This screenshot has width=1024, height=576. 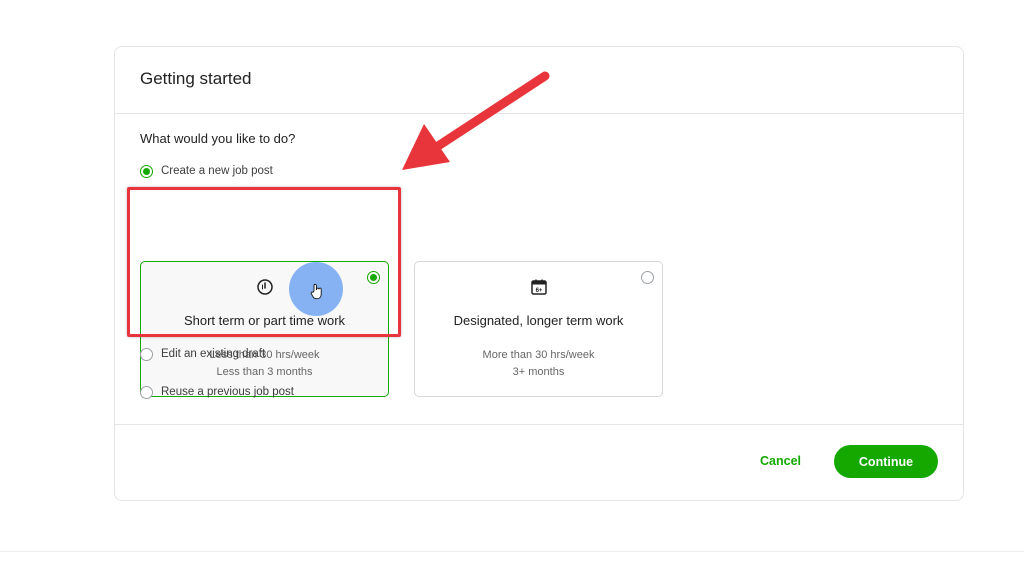 What do you see at coordinates (146, 354) in the screenshot?
I see `radio-edit-draft` at bounding box center [146, 354].